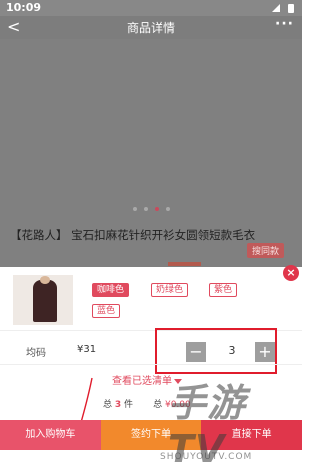  I want to click on view-selected-label: 查看已选清单, so click(142, 381).